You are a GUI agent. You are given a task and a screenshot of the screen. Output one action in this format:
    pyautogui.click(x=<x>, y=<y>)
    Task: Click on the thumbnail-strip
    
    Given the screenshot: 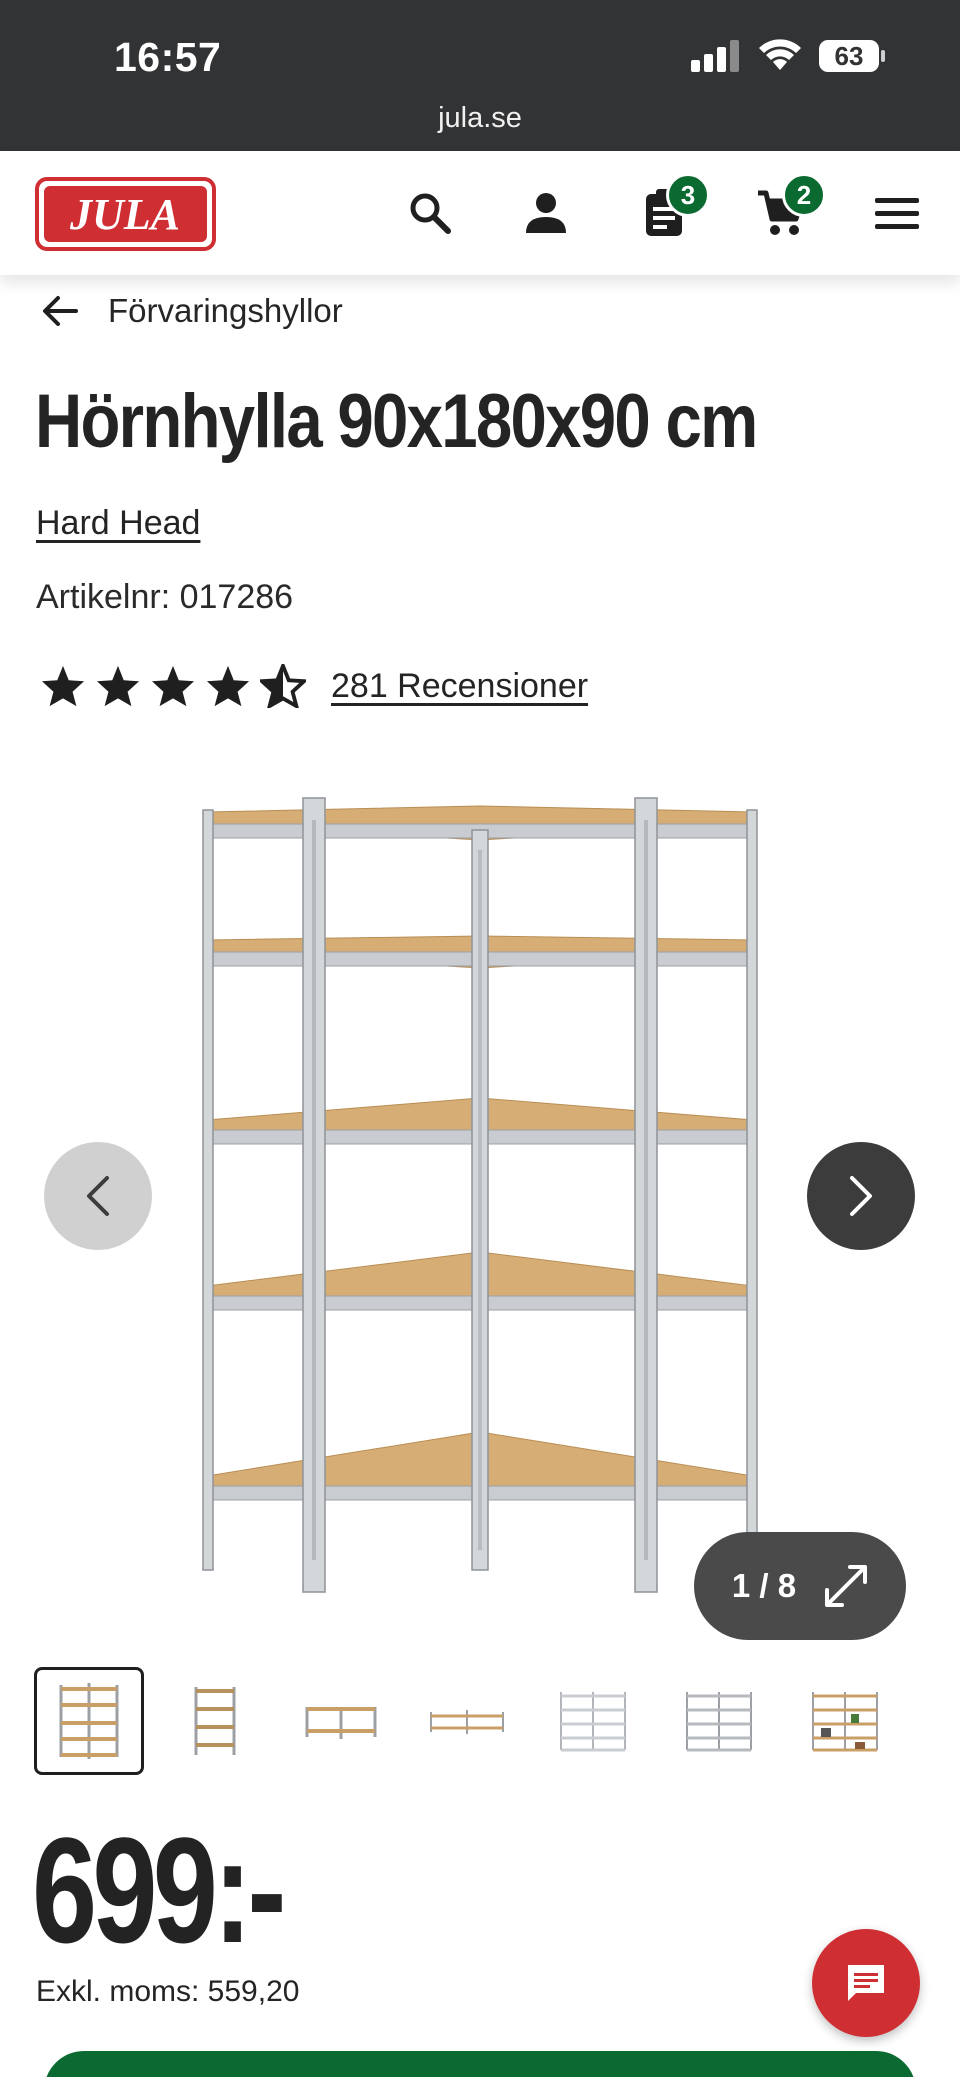 What is the action you would take?
    pyautogui.click(x=467, y=1721)
    